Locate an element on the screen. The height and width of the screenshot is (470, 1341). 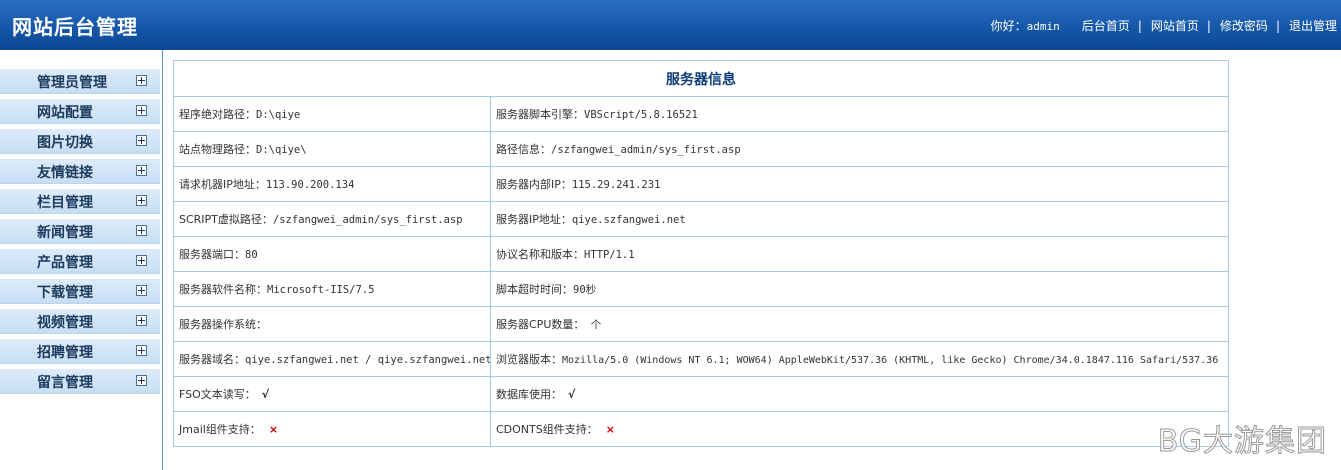
info-cell: 路径信息：/szfangwei_admin/sys_first.asp is located at coordinates (859, 149).